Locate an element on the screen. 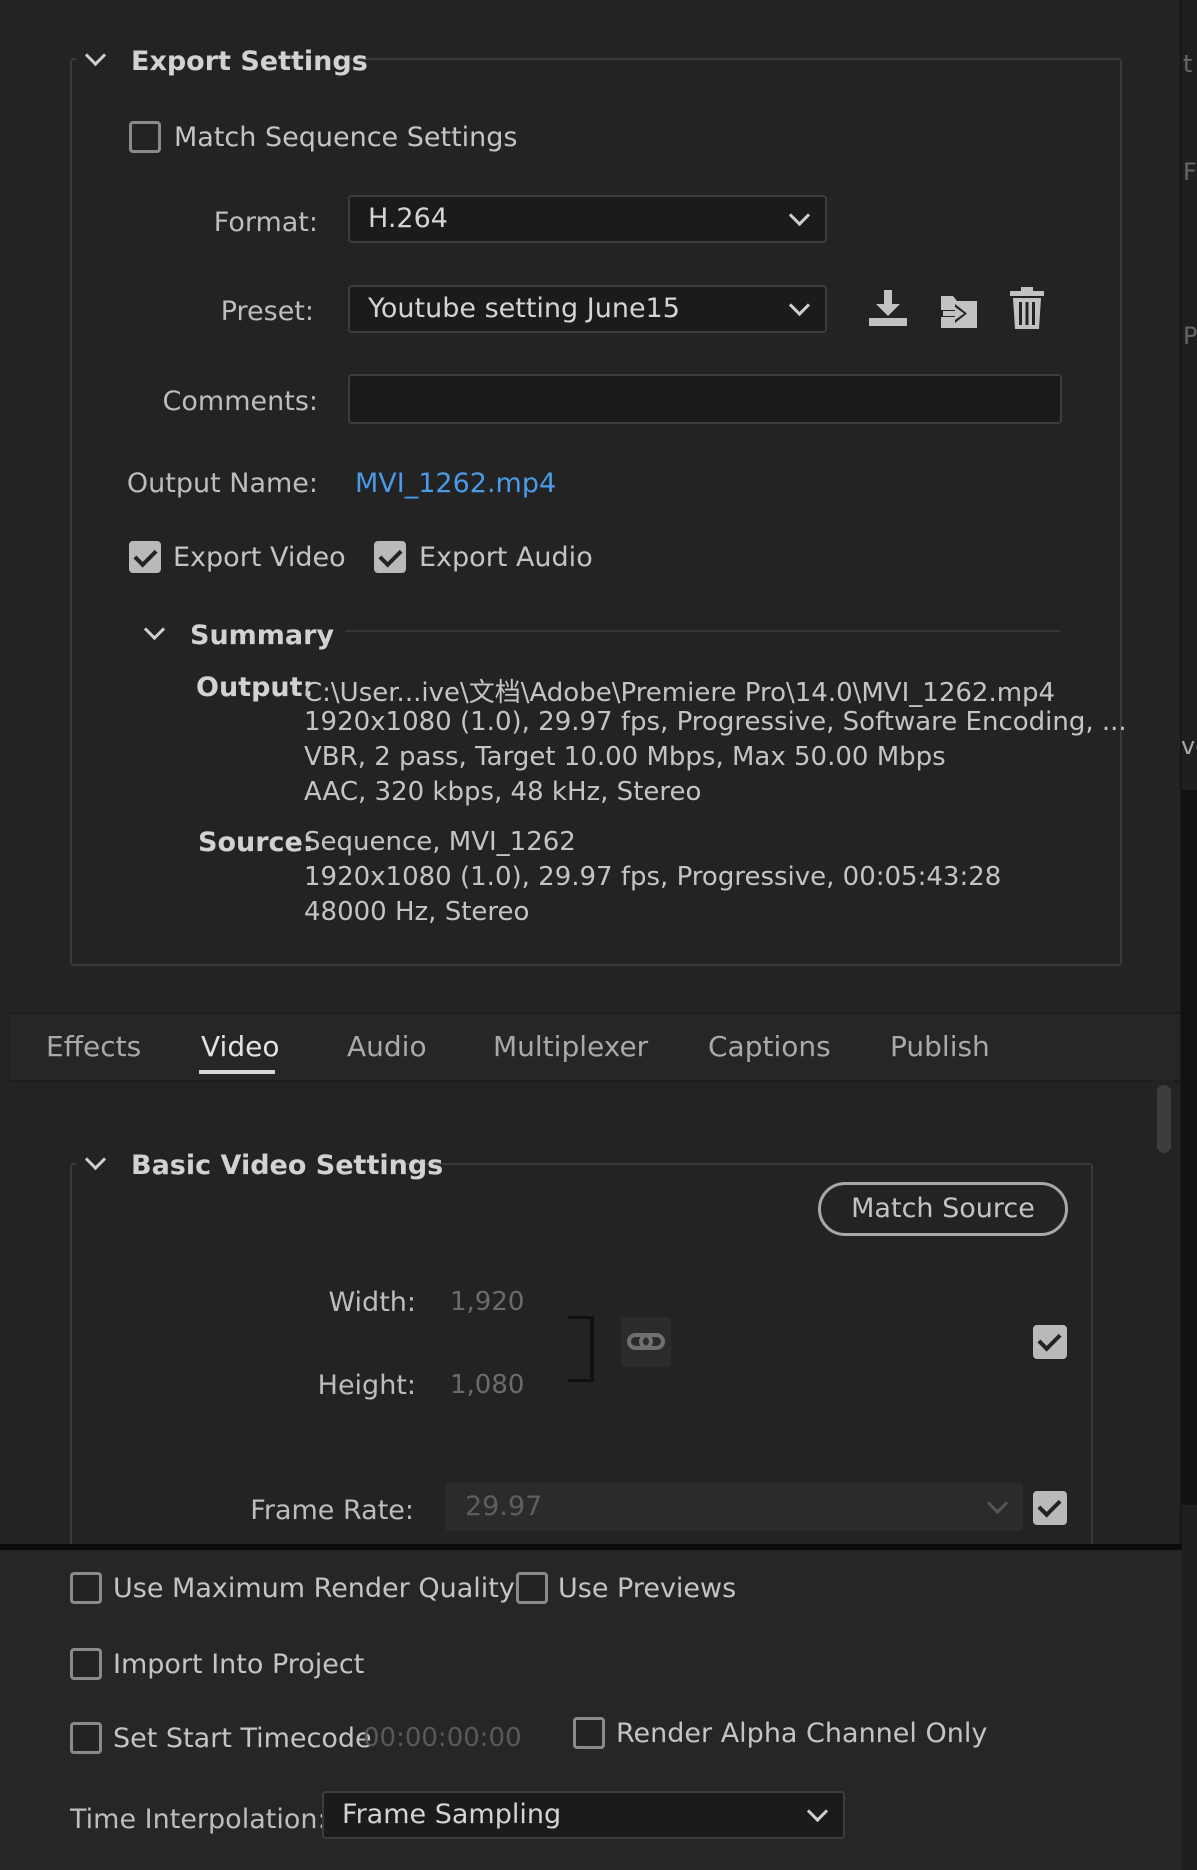  frame-rate-override-checkbox is located at coordinates (1050, 1508).